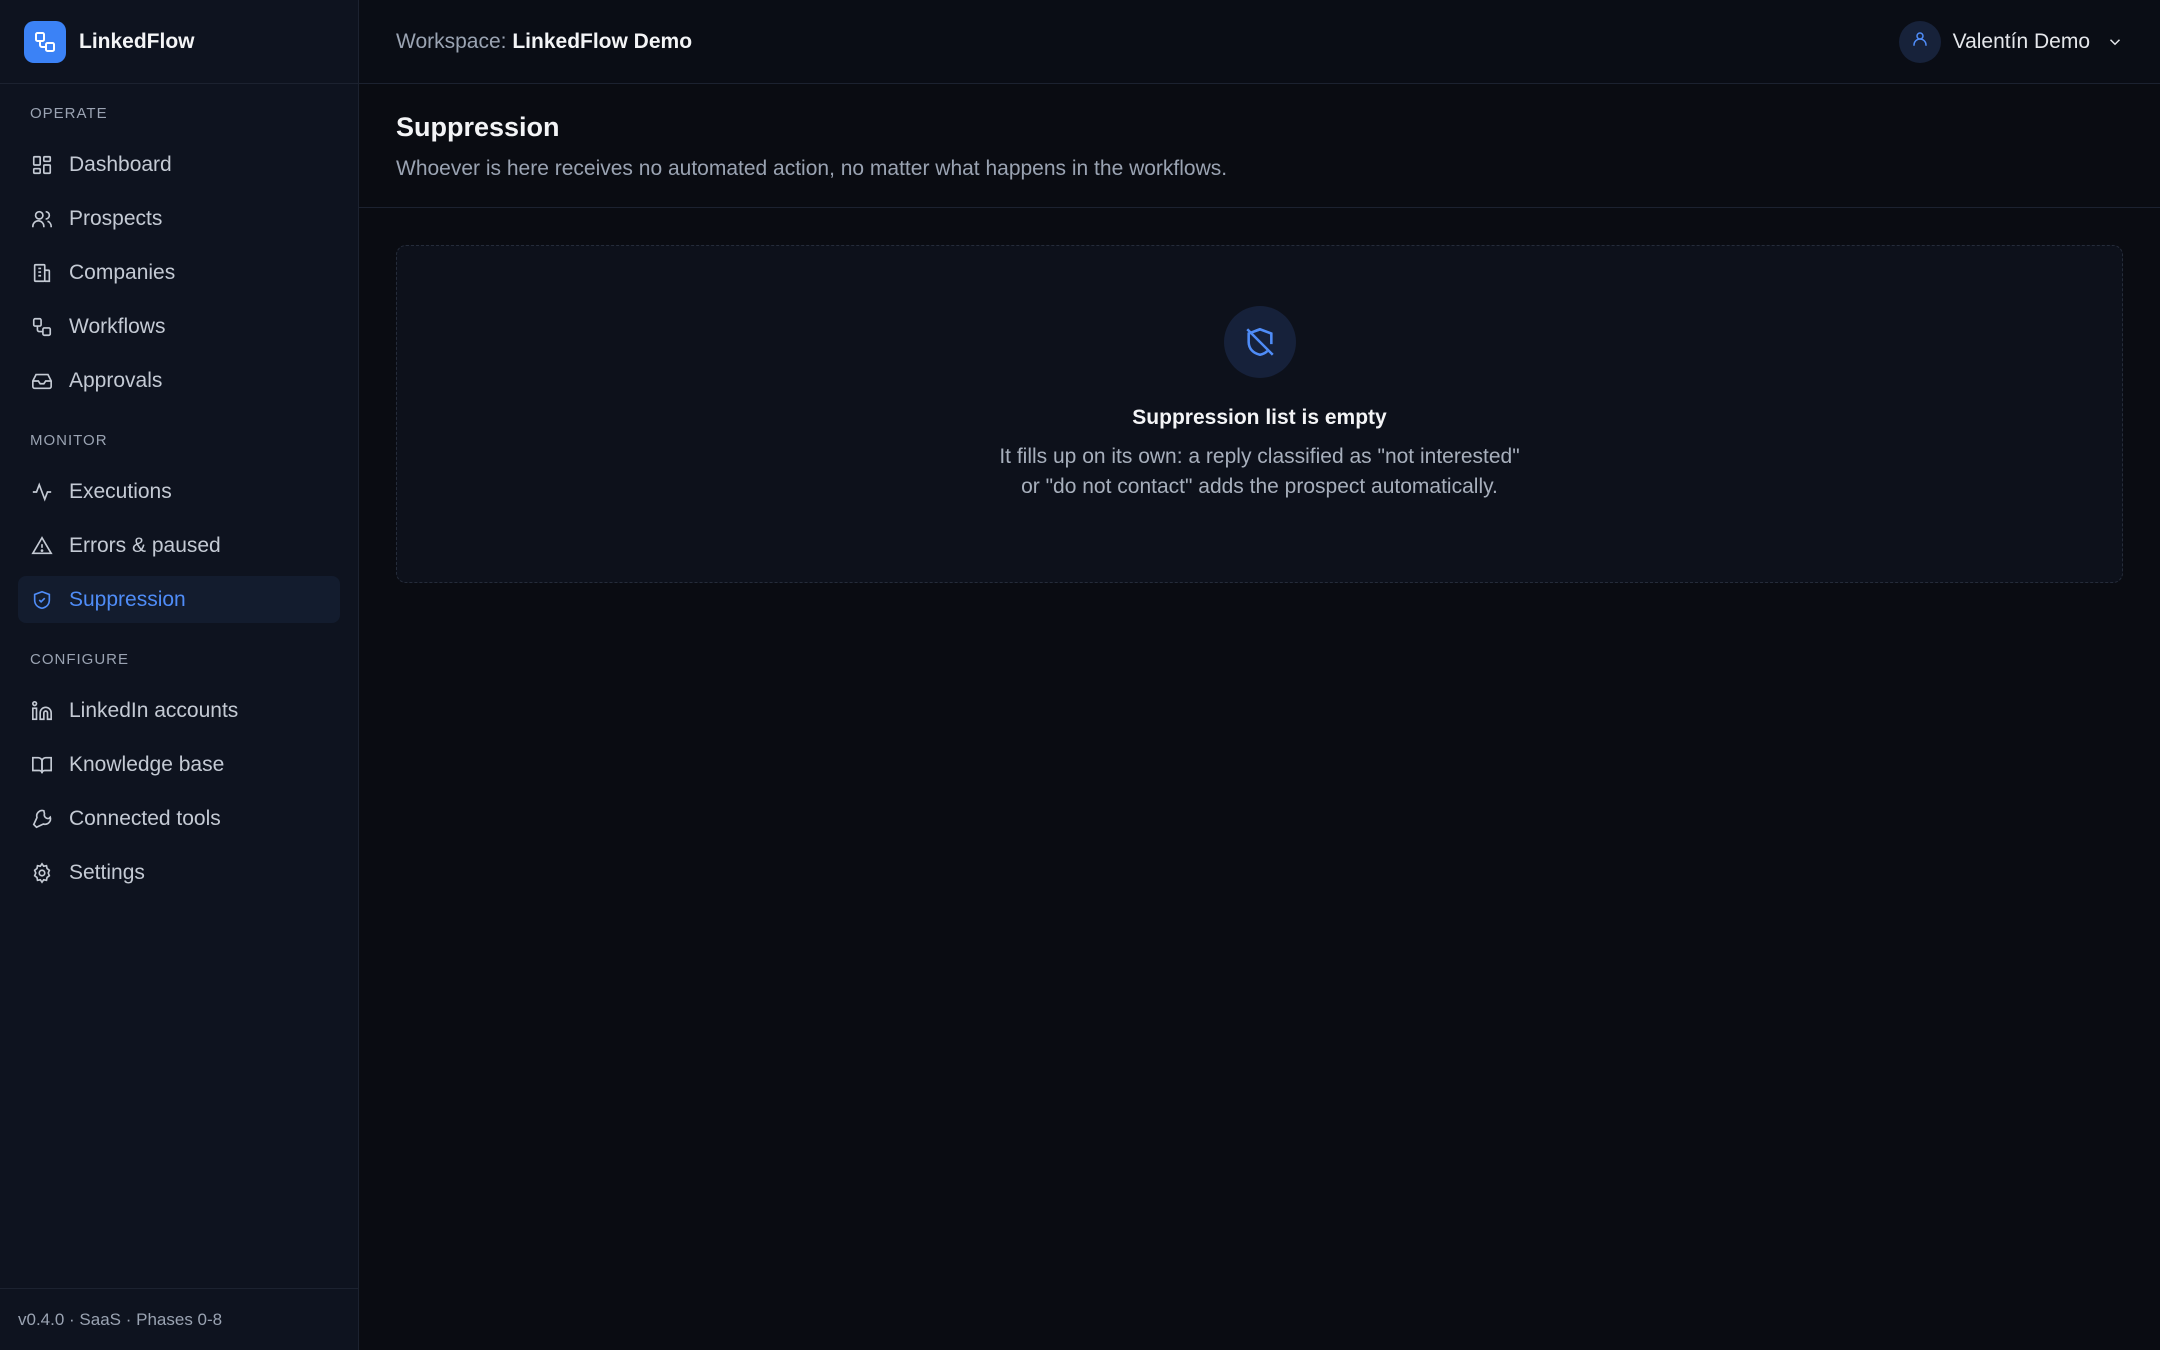 The width and height of the screenshot is (2160, 1350). What do you see at coordinates (127, 599) in the screenshot?
I see `sidebar-item-label: Suppression` at bounding box center [127, 599].